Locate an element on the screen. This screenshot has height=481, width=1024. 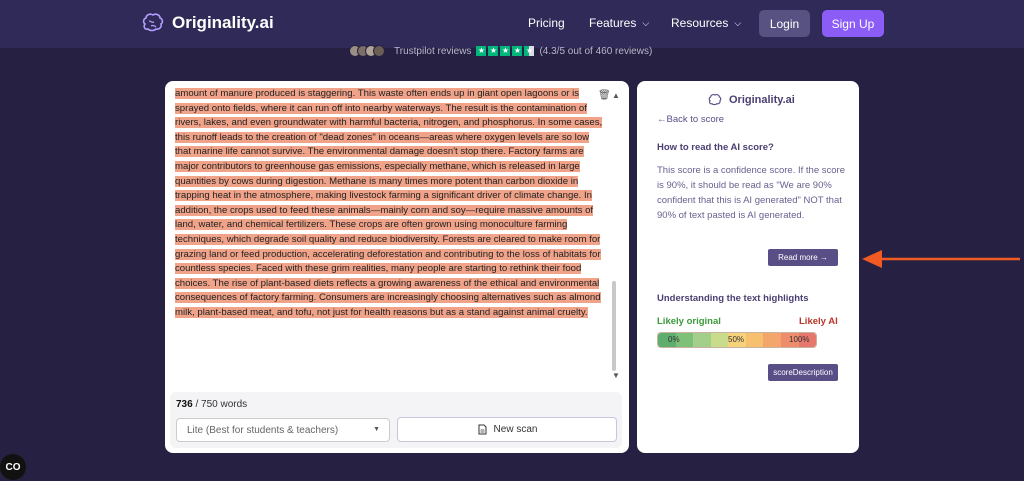
scroll-down-icon: ▼ is located at coordinates (616, 375).